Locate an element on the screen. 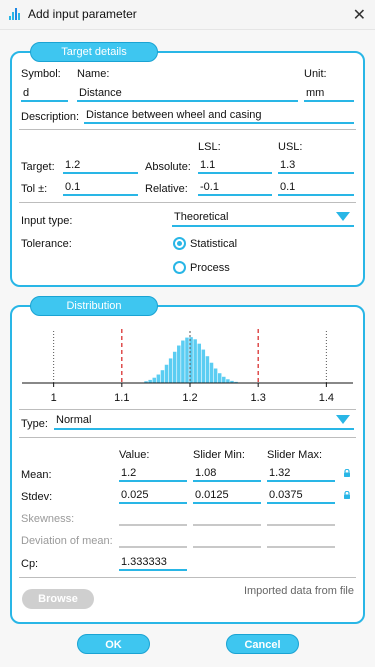 This screenshot has height=667, width=375. usl-label: USL: is located at coordinates (290, 147).